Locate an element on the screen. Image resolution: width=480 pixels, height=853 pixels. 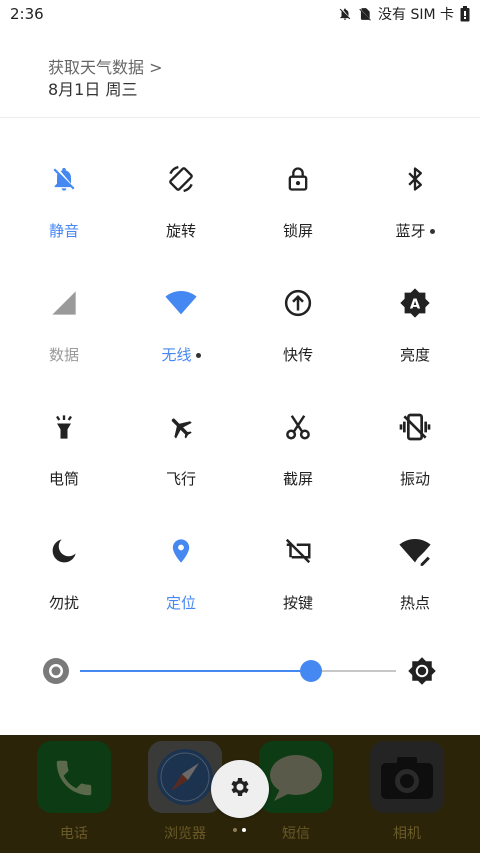
wifi-icon is located at coordinates (181, 303).